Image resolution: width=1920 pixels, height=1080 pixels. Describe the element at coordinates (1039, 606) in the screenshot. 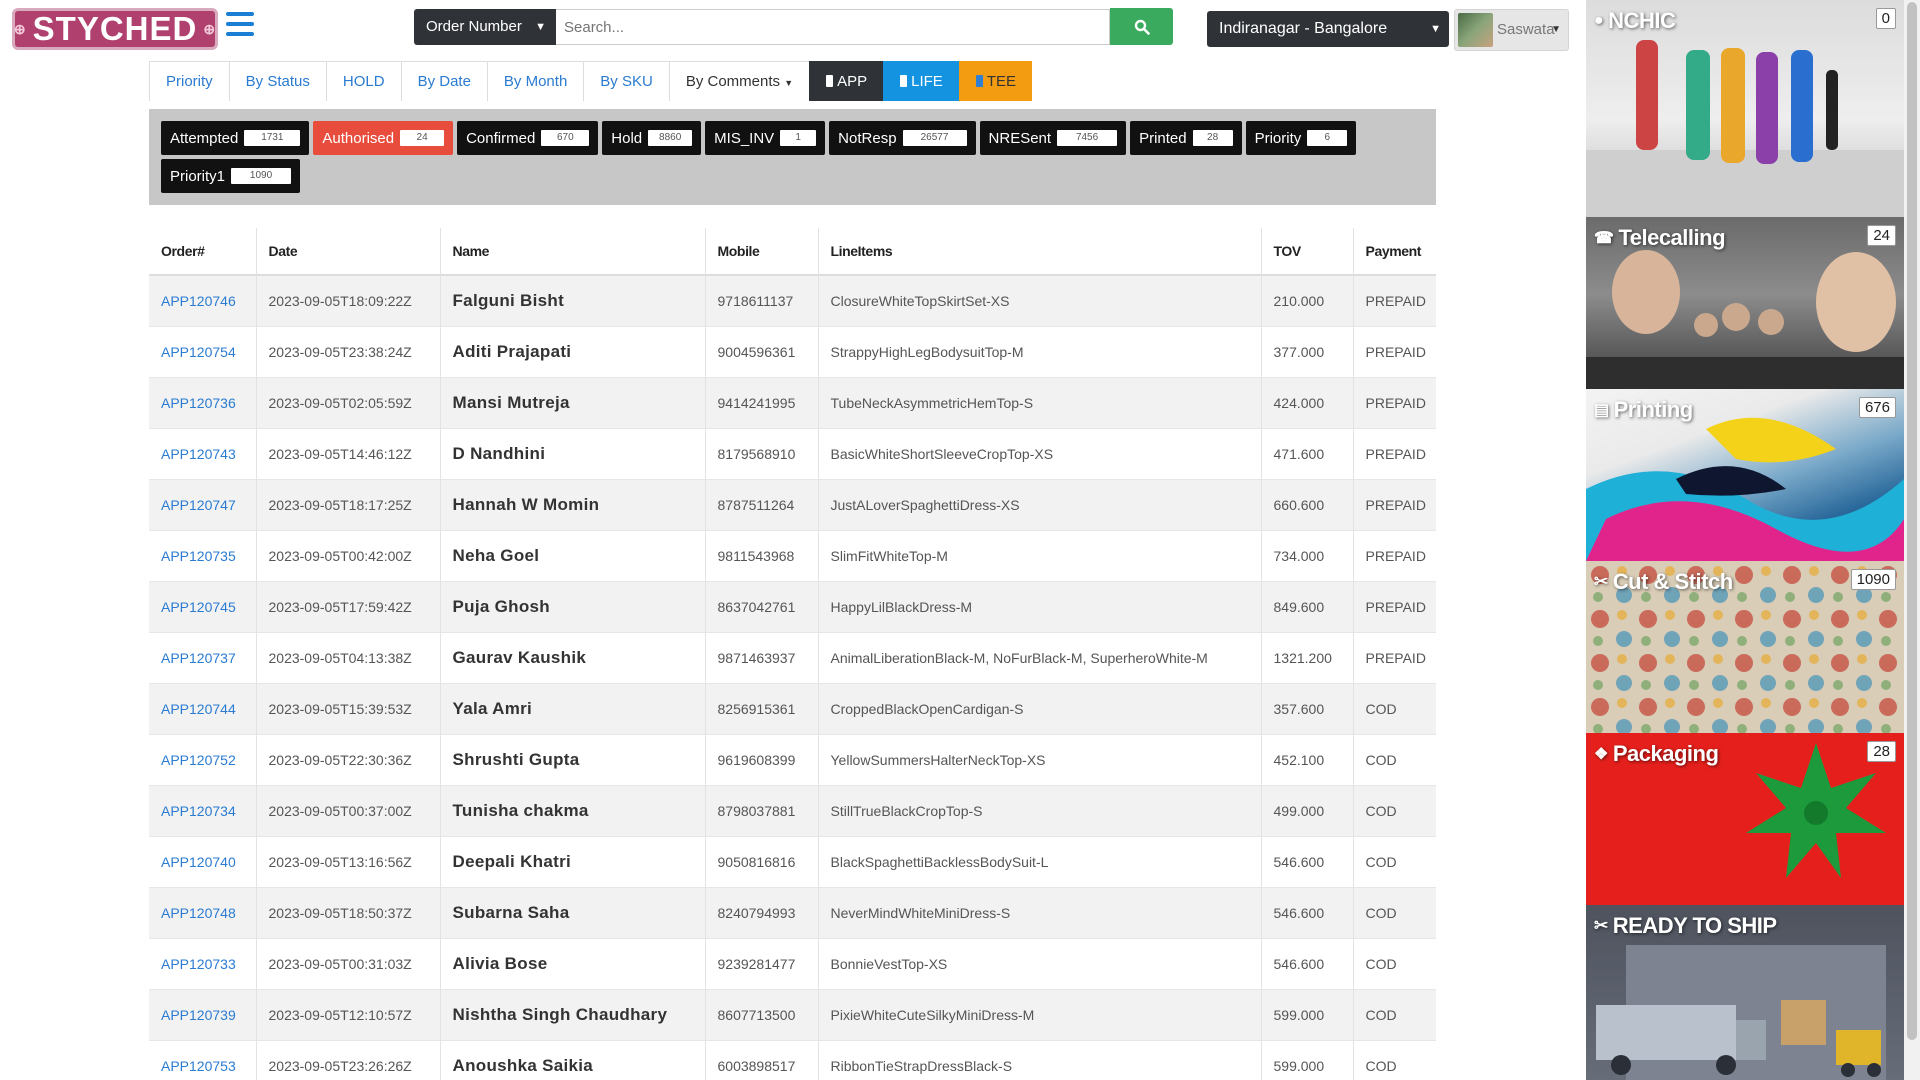

I see `cell-lineitems: HappyLilBlackDress-M` at that location.